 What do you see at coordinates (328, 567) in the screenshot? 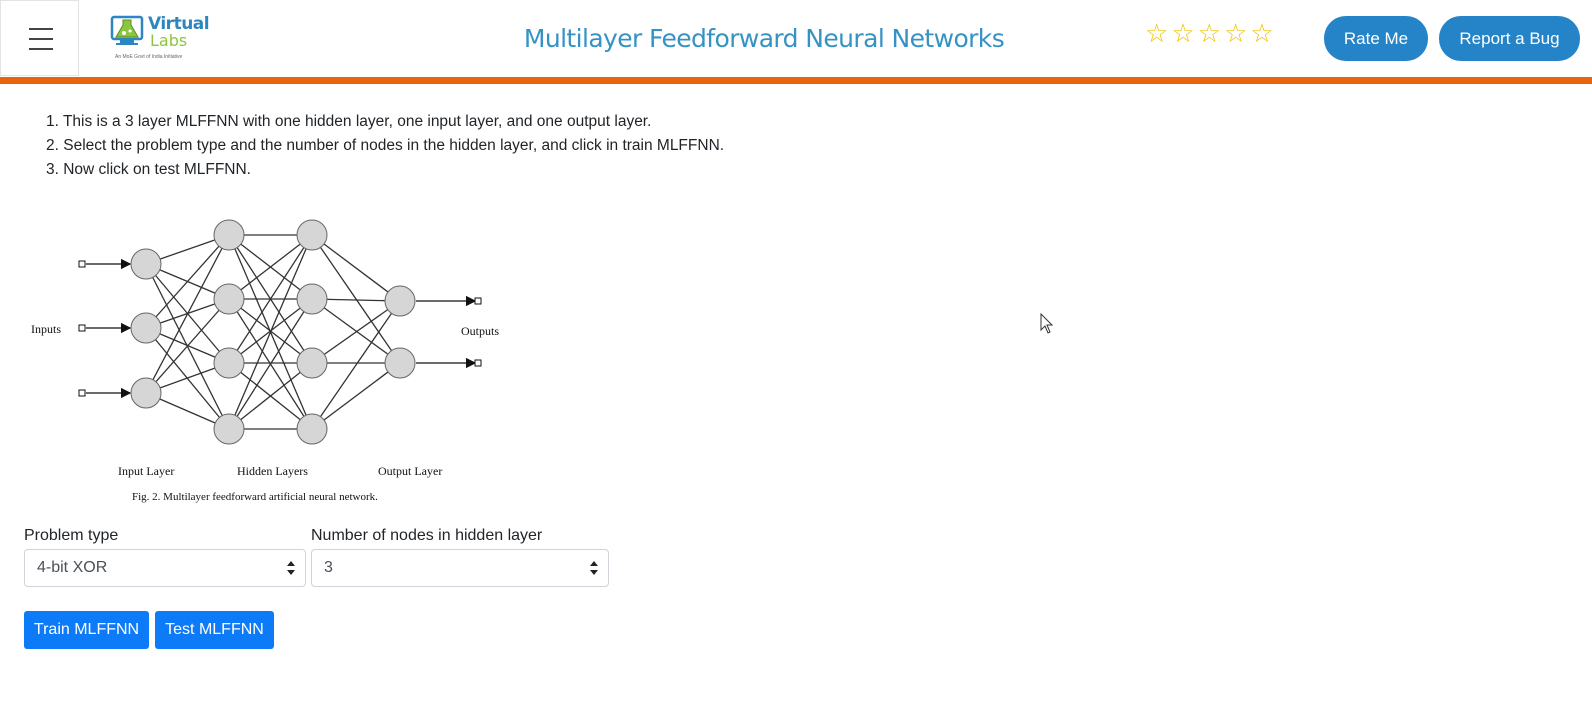
I see `hidden-nodes-value: 3` at bounding box center [328, 567].